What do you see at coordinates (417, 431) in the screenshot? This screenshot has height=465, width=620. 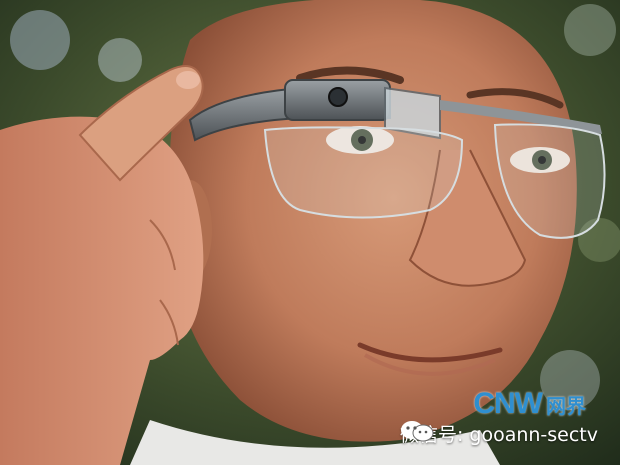 I see `wechat-icon` at bounding box center [417, 431].